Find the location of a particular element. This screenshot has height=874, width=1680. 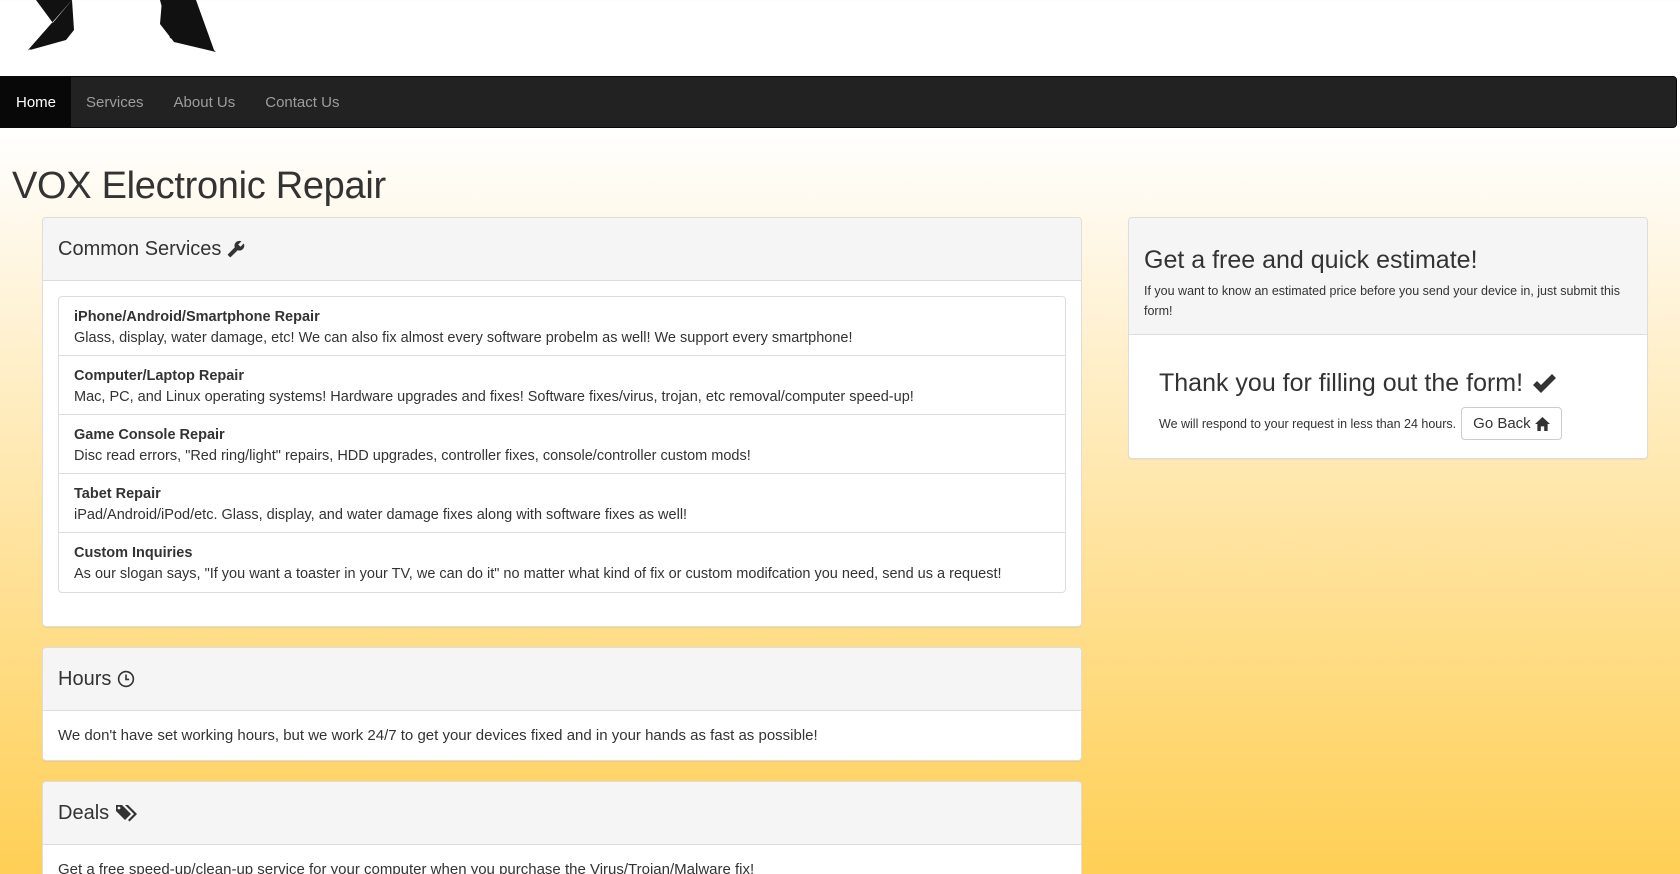

hours-panel-heading: Hours is located at coordinates (562, 679).